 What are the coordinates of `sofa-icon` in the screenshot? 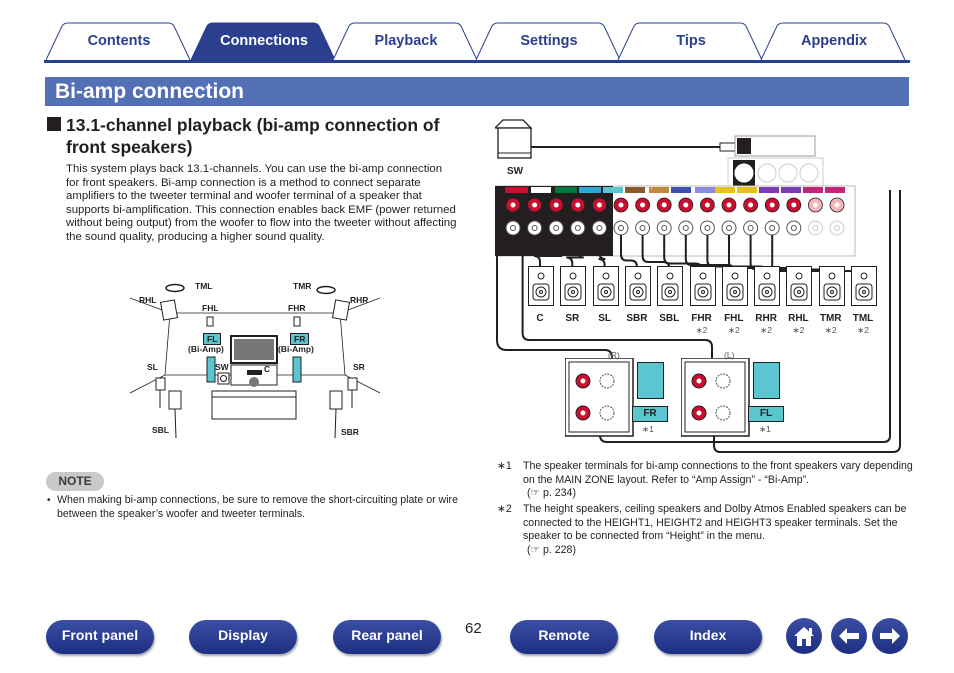 It's located at (254, 405).